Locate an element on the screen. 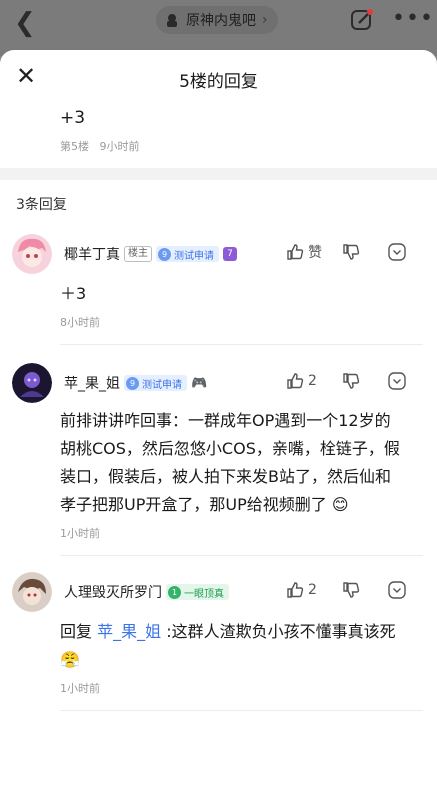 The width and height of the screenshot is (437, 800). username-row: 人理毁灭所罗门 1 一眼顶真 is located at coordinates (146, 592).